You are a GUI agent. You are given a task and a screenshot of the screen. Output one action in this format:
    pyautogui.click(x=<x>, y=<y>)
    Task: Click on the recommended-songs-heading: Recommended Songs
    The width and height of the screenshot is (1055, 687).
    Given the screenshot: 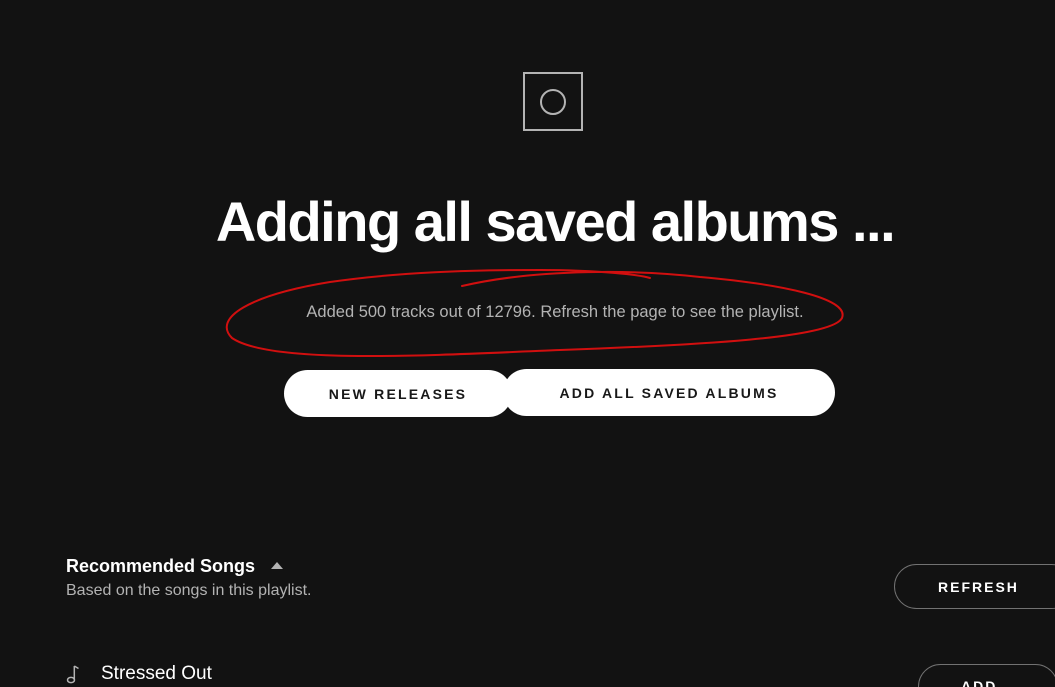 What is the action you would take?
    pyautogui.click(x=175, y=566)
    